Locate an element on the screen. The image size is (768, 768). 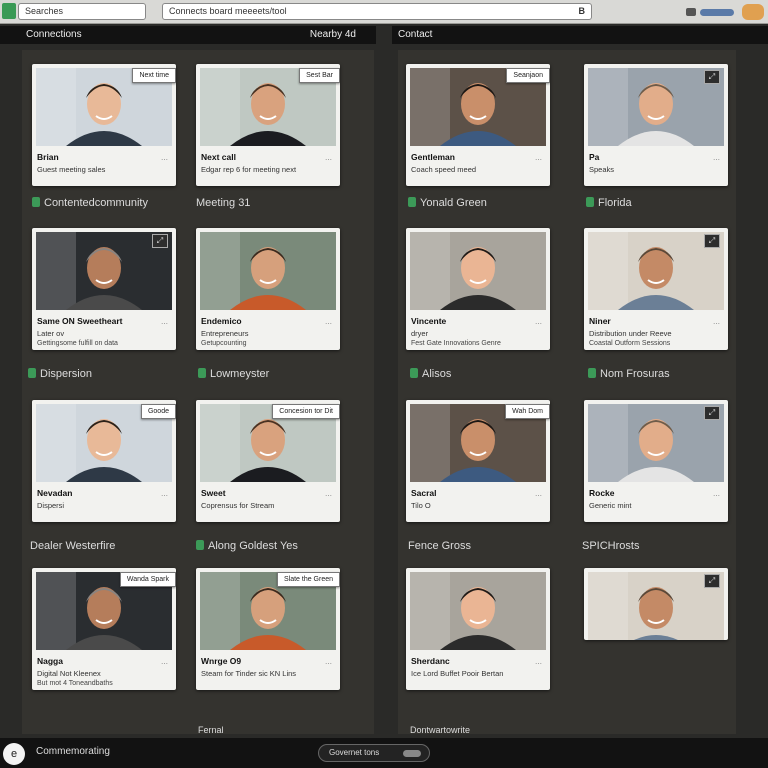
row-label-text: Fence Gross is located at coordinates (439, 546).